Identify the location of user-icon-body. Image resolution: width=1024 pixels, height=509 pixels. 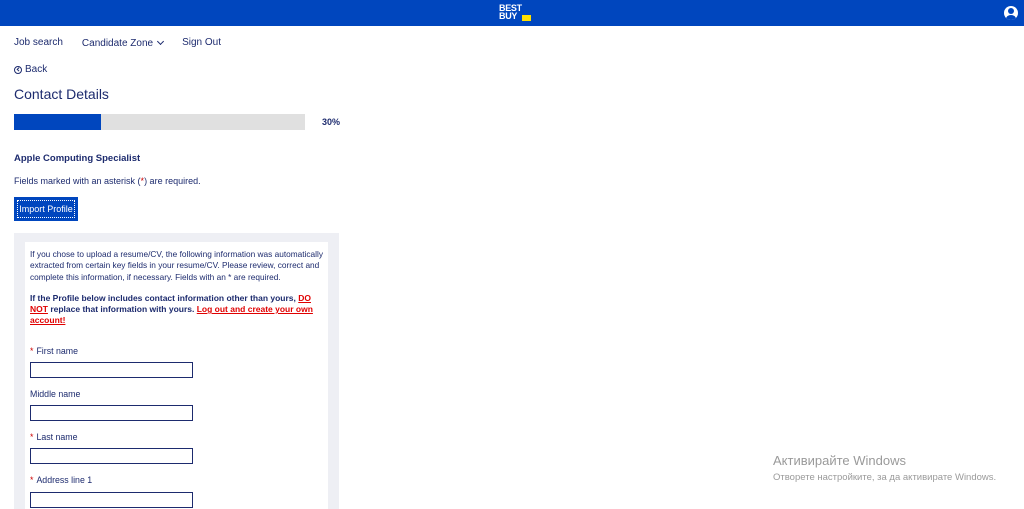
(1011, 17).